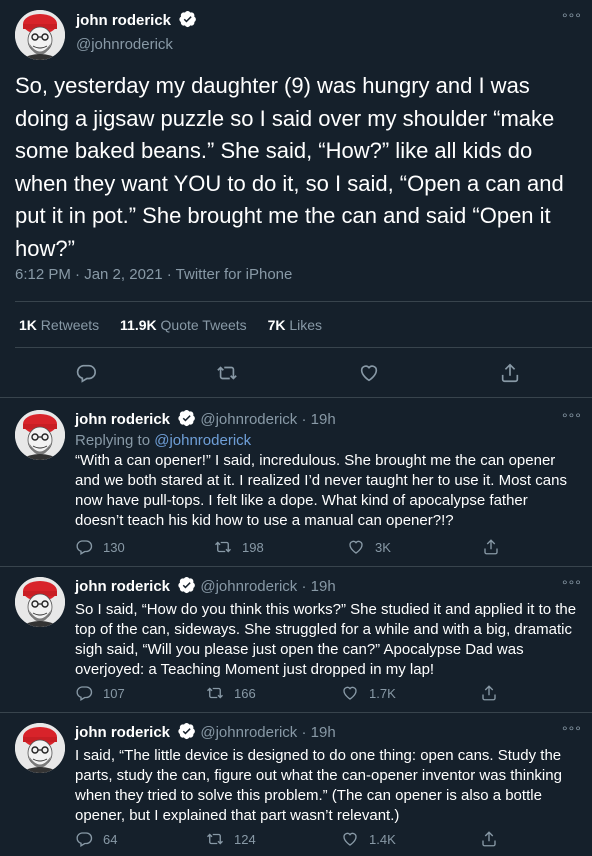 The image size is (592, 856). I want to click on author-handle: @johnroderick, so click(136, 44).